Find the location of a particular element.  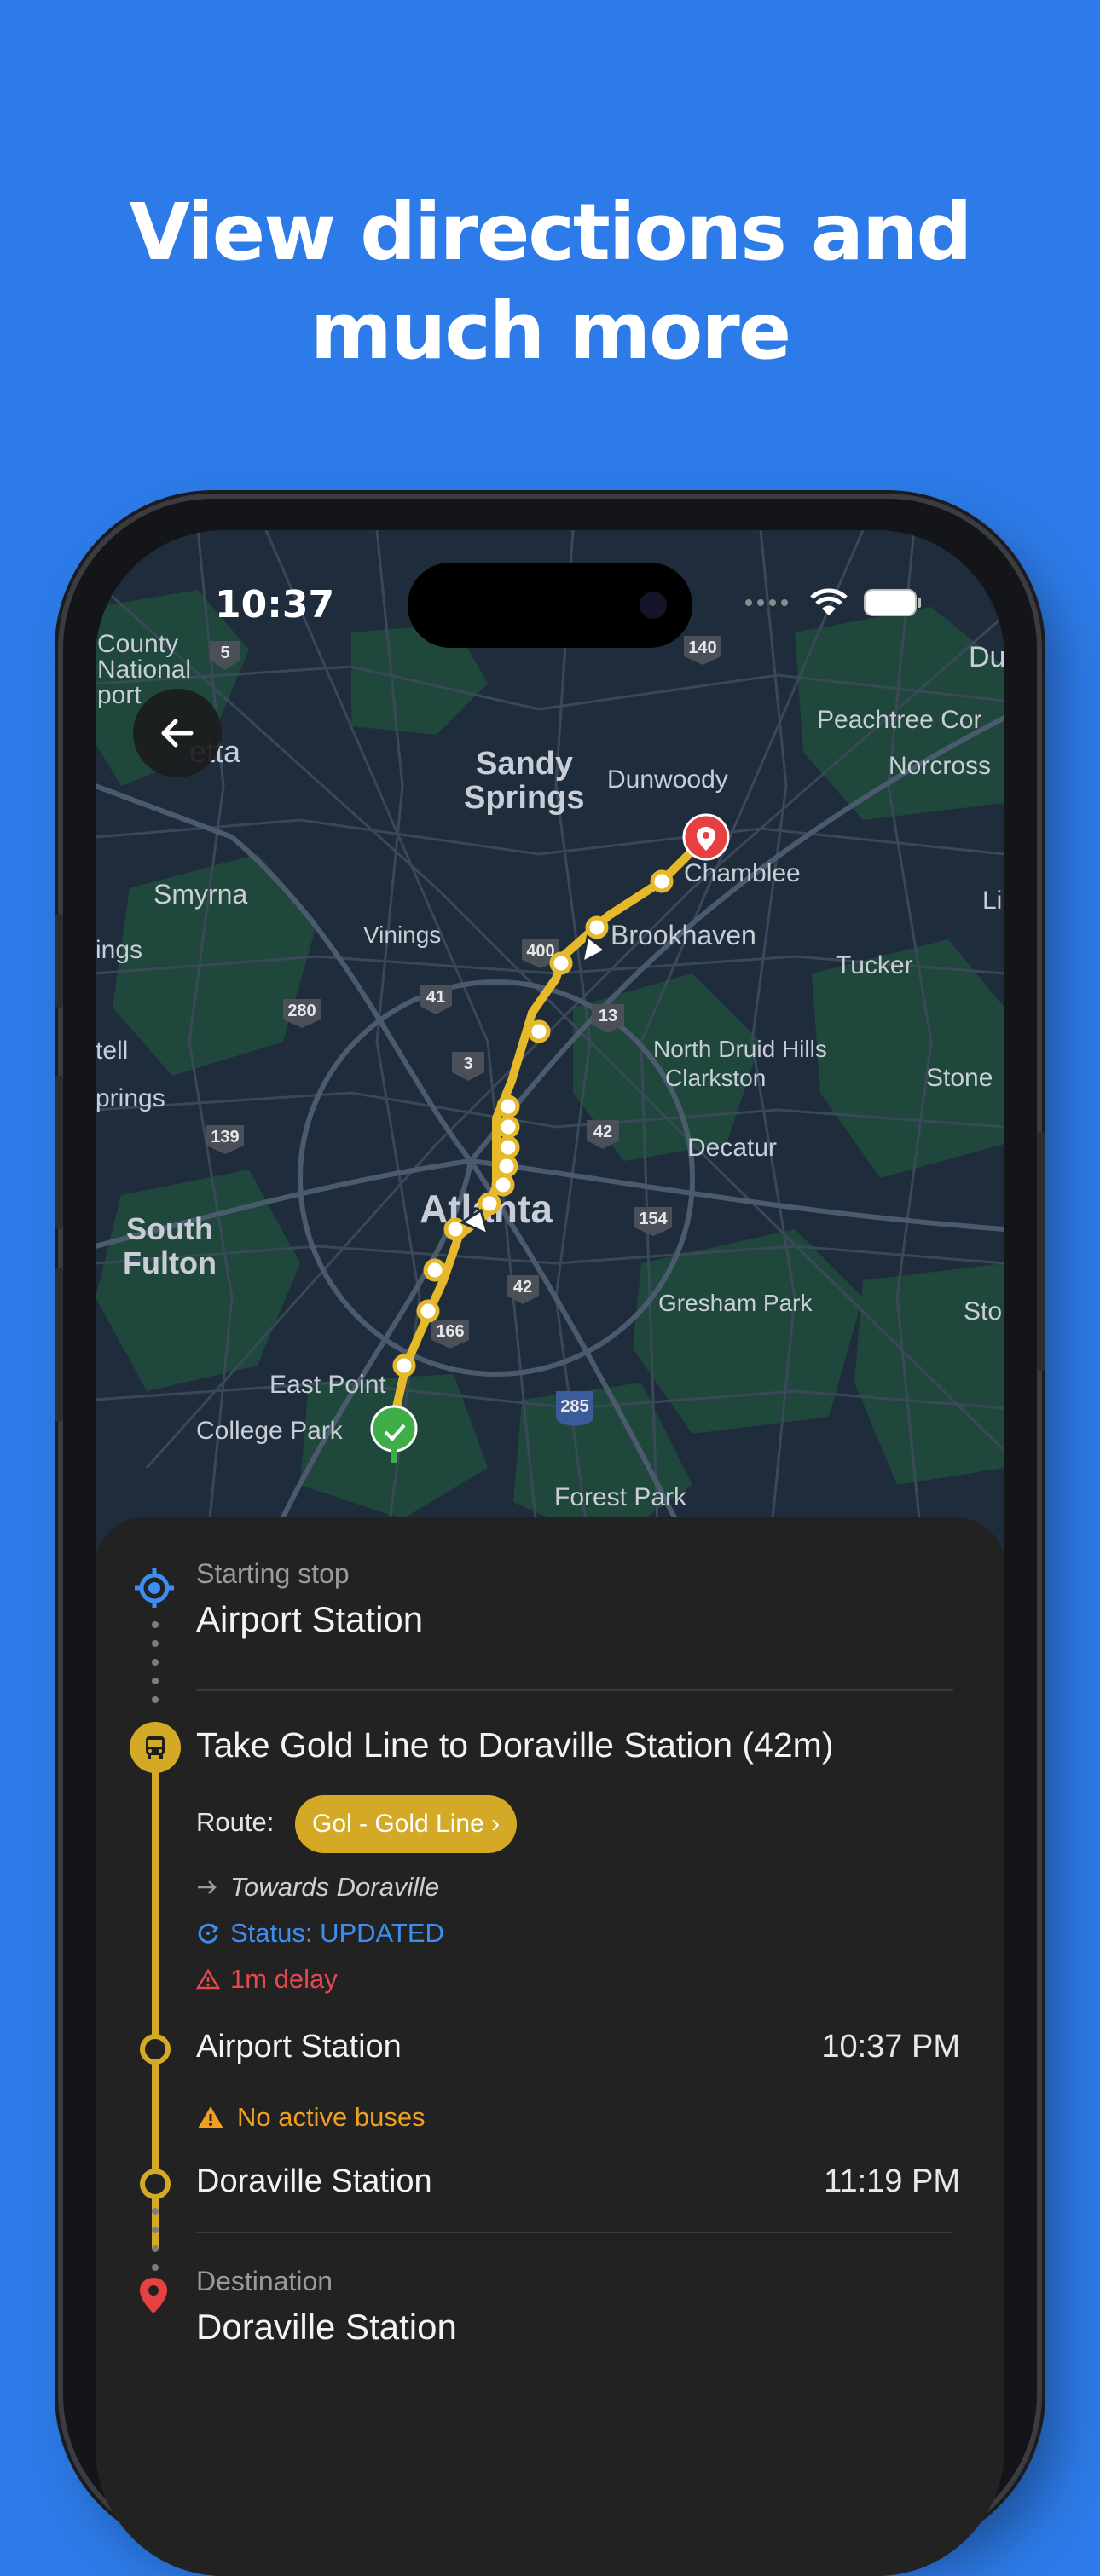

no-buses-row: No active buses is located at coordinates (311, 2117).